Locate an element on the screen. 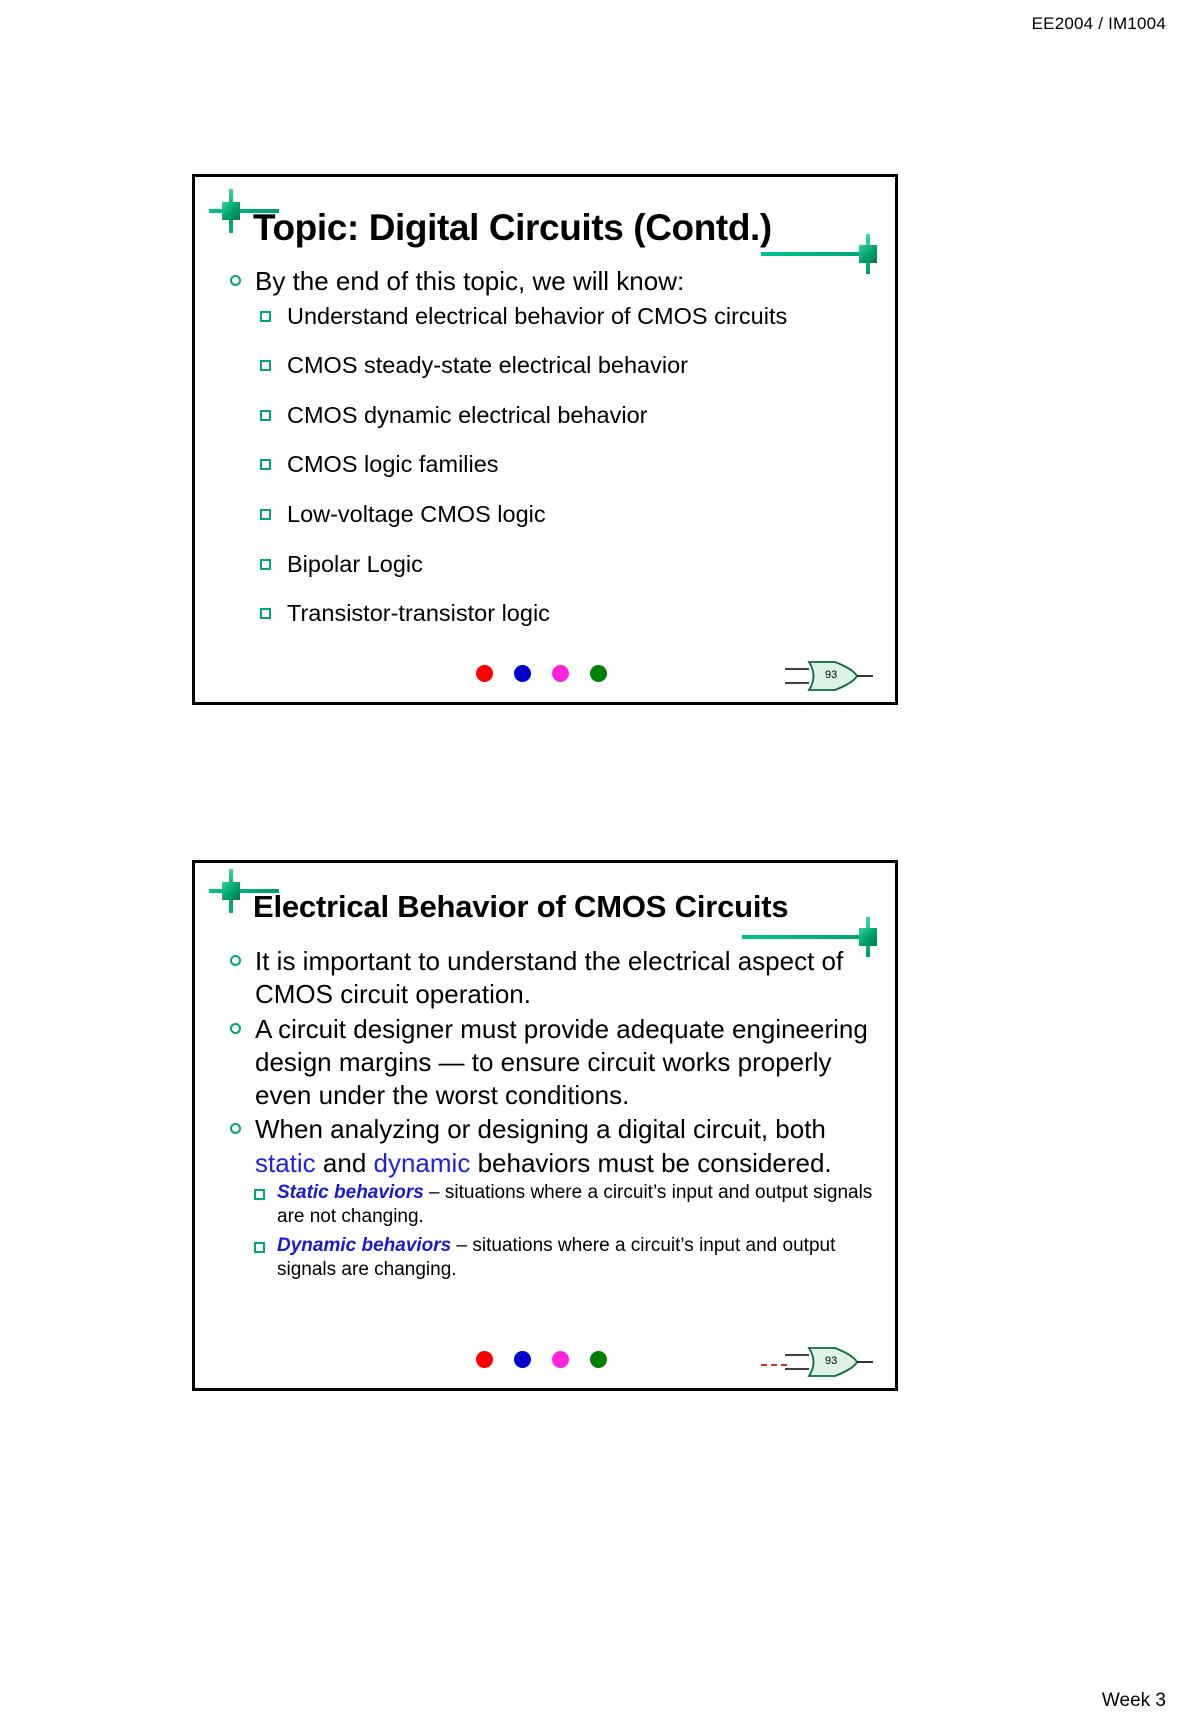 This screenshot has height=1730, width=1200. page-footer-week: Week 3 is located at coordinates (1133, 1700).